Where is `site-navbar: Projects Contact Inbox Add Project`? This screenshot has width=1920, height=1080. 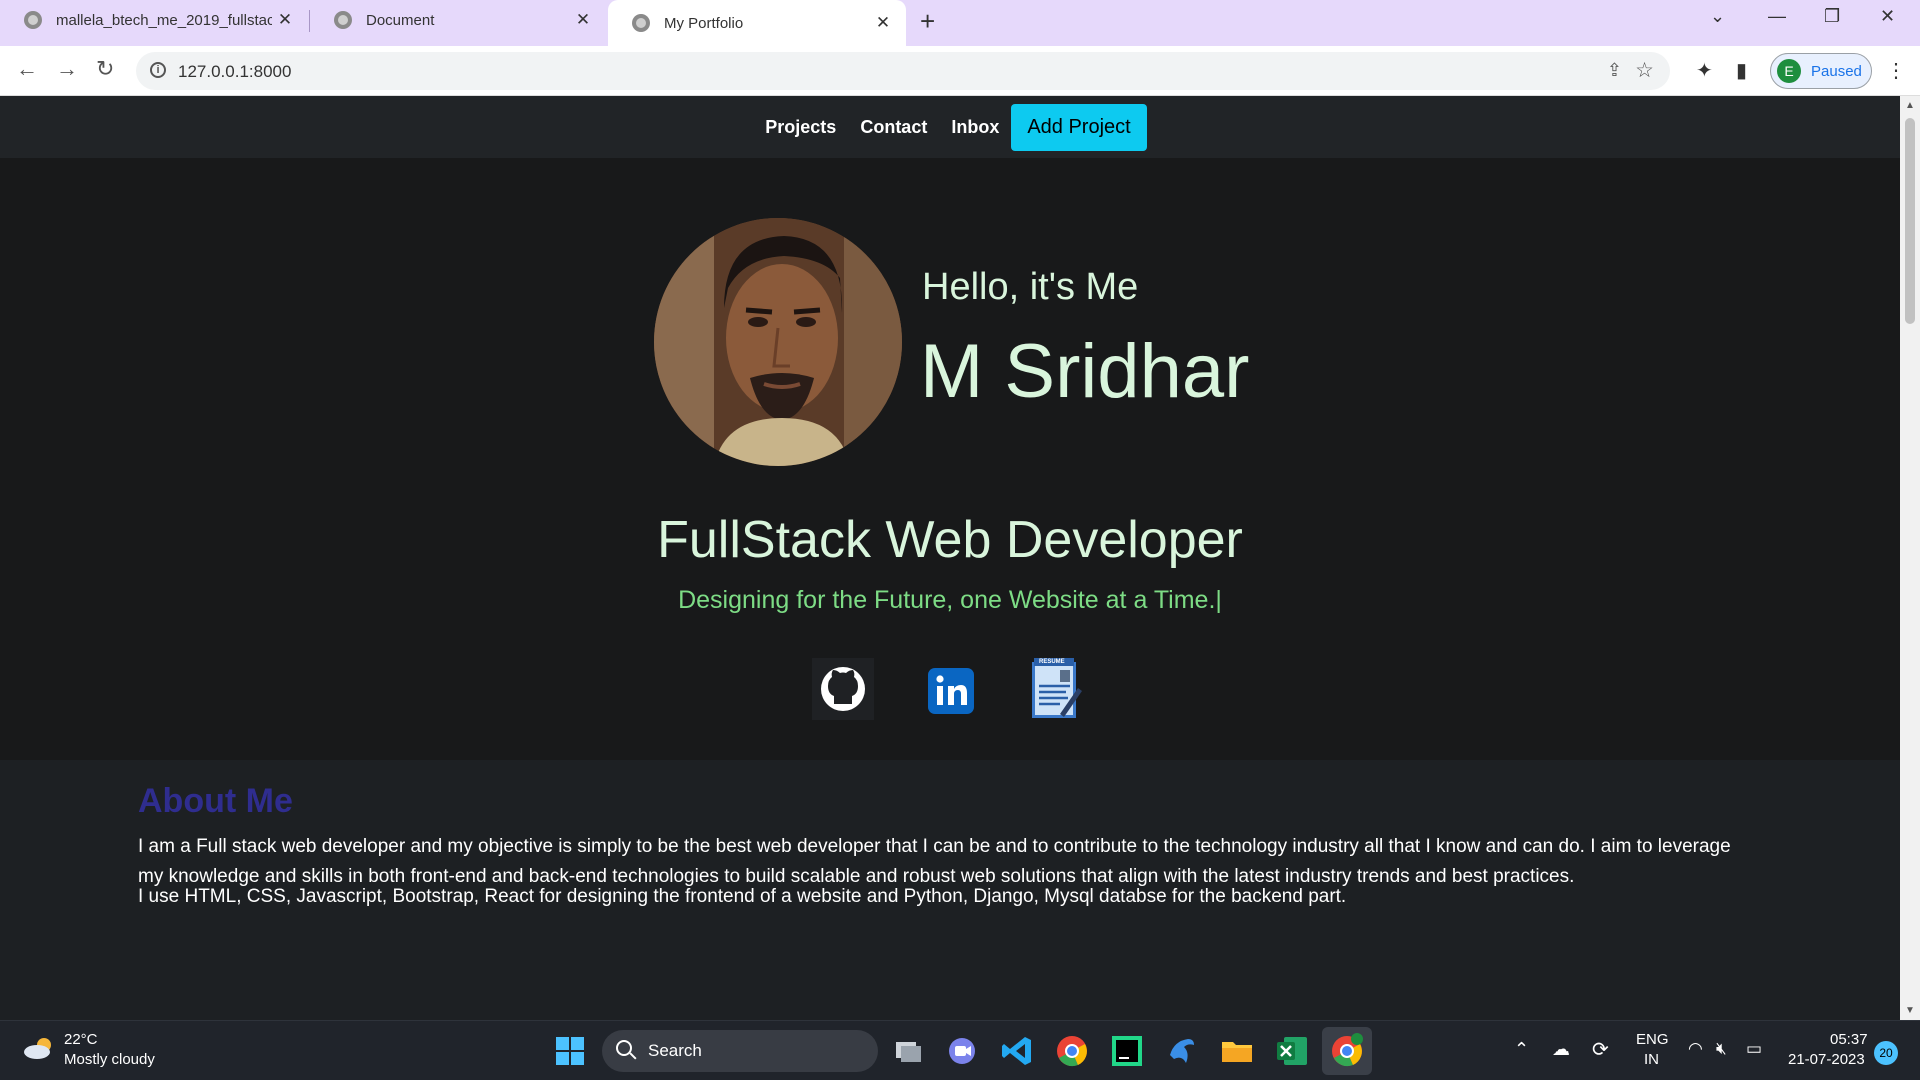 site-navbar: Projects Contact Inbox Add Project is located at coordinates (950, 127).